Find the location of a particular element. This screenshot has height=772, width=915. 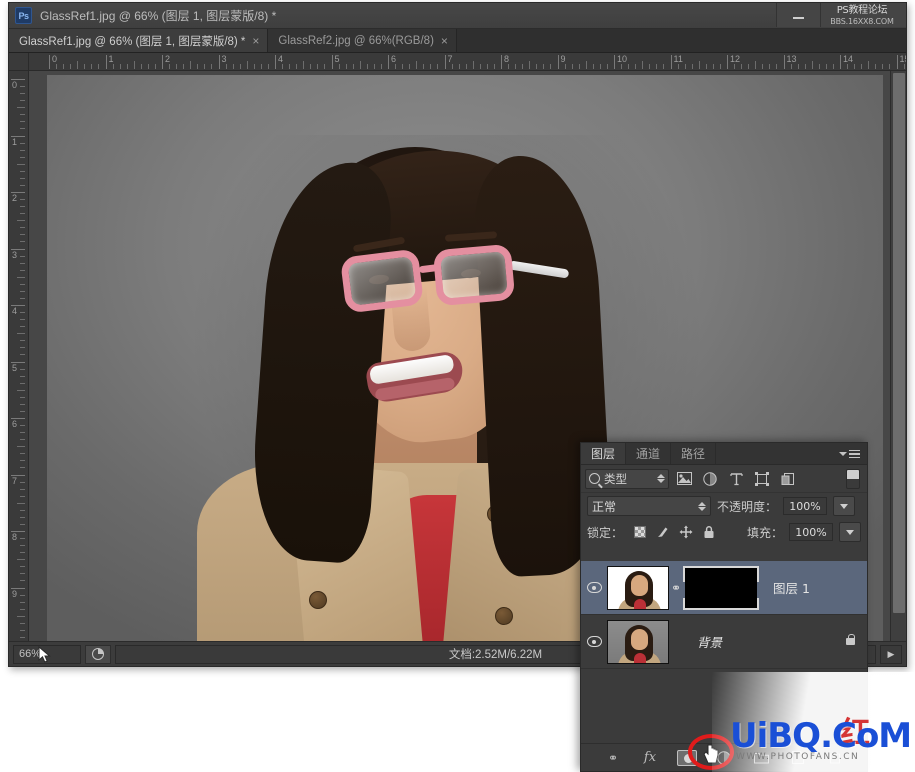

document-tab-glassref2: GlassRef2.jpg @ 66%(RGB/8) × is located at coordinates (362, 40).